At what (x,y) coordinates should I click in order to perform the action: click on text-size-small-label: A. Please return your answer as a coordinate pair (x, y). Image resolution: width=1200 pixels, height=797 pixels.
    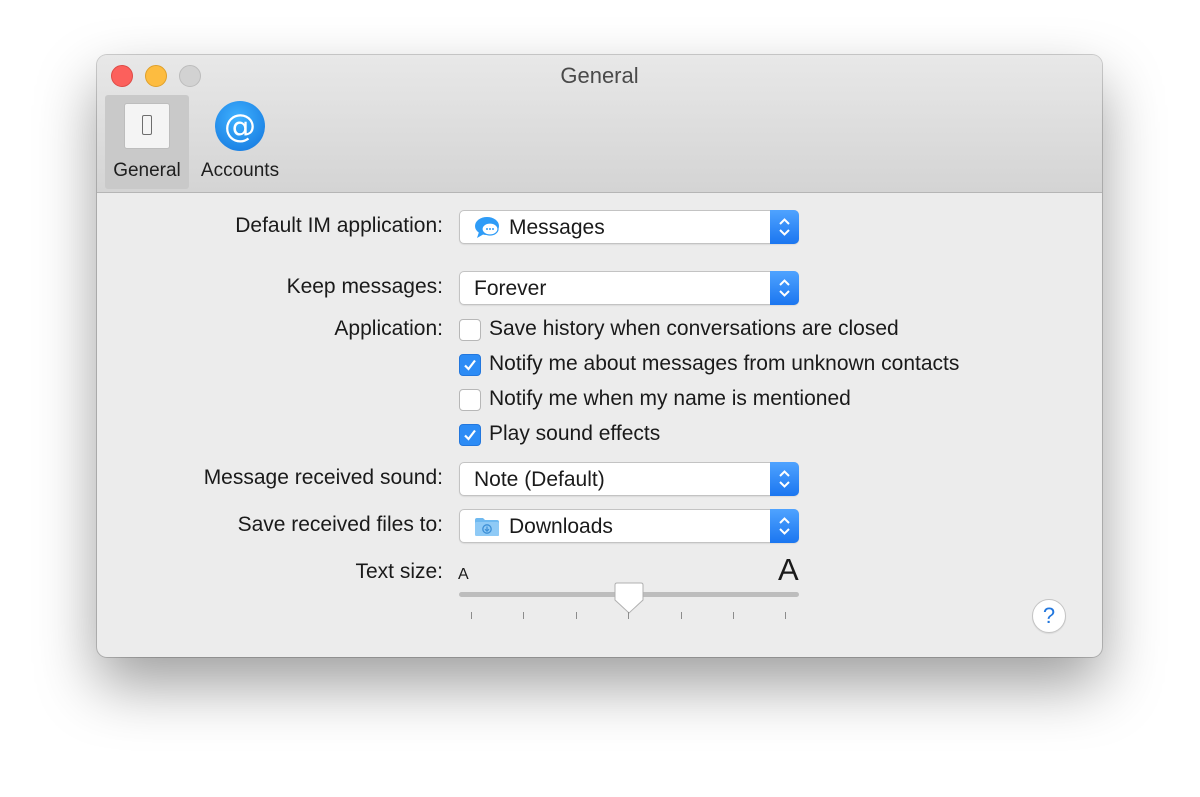
    Looking at the image, I should click on (463, 574).